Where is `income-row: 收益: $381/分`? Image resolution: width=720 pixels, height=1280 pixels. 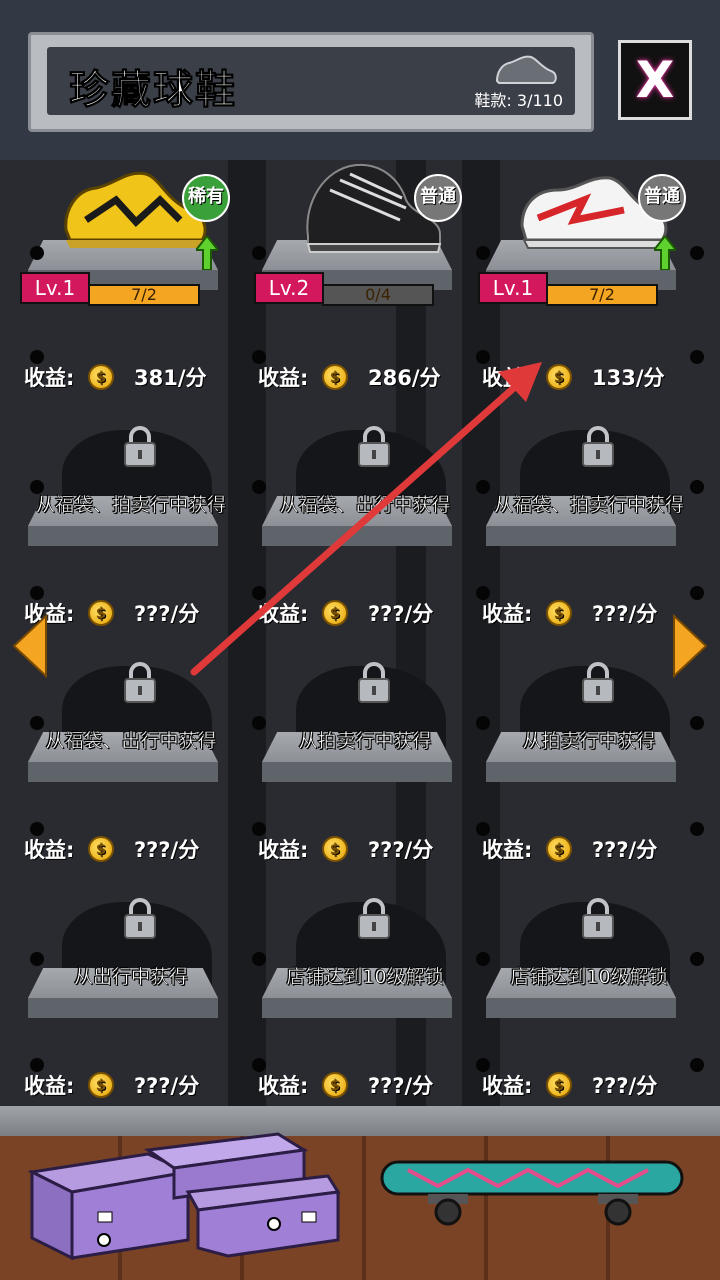
income-row: 收益: $381/分 is located at coordinates (134, 376).